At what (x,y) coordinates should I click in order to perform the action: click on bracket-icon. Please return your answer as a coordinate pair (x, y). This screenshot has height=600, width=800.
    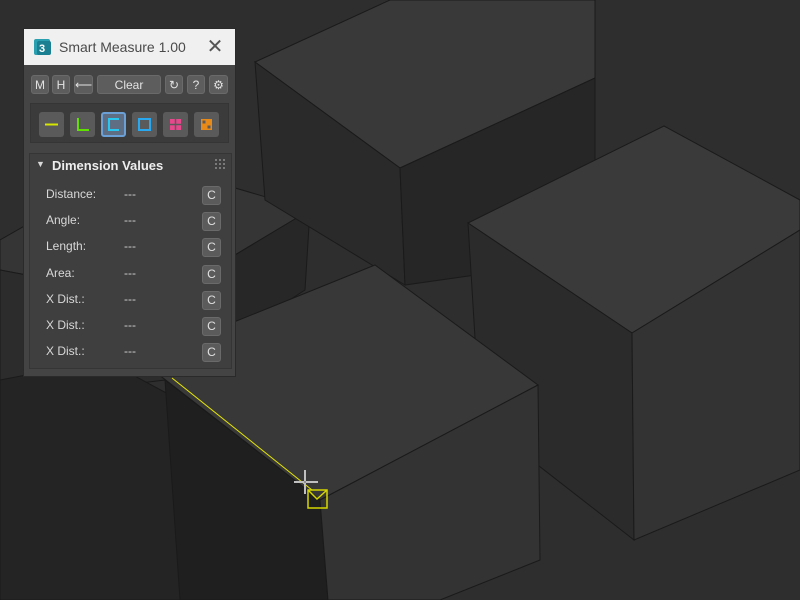
    Looking at the image, I should click on (113, 124).